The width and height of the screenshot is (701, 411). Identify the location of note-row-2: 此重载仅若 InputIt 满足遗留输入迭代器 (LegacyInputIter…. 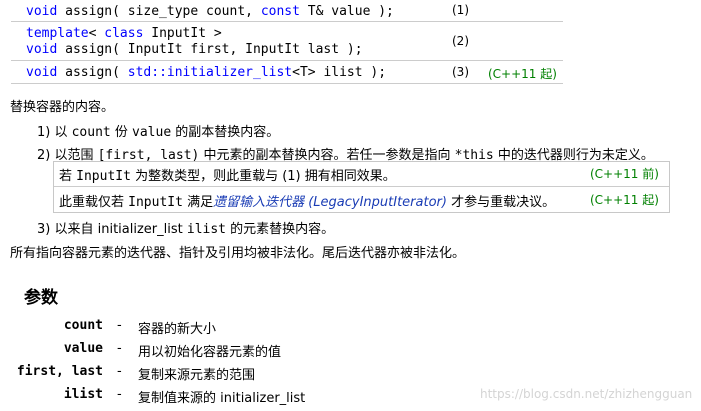
(361, 201).